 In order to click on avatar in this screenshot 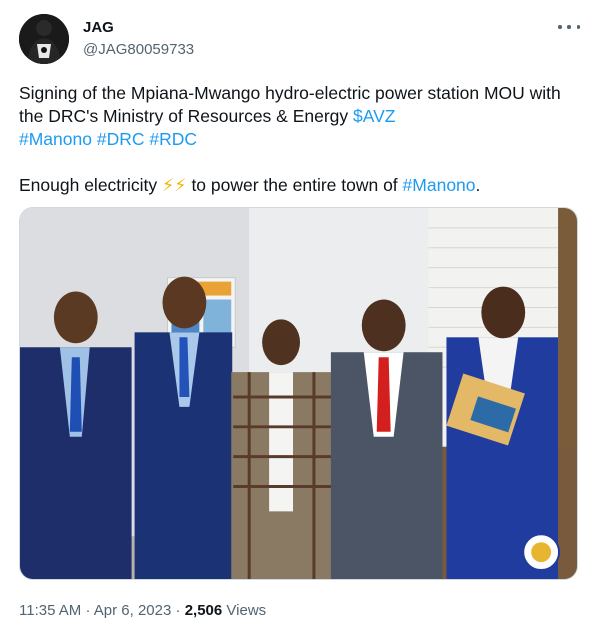, I will do `click(44, 39)`.